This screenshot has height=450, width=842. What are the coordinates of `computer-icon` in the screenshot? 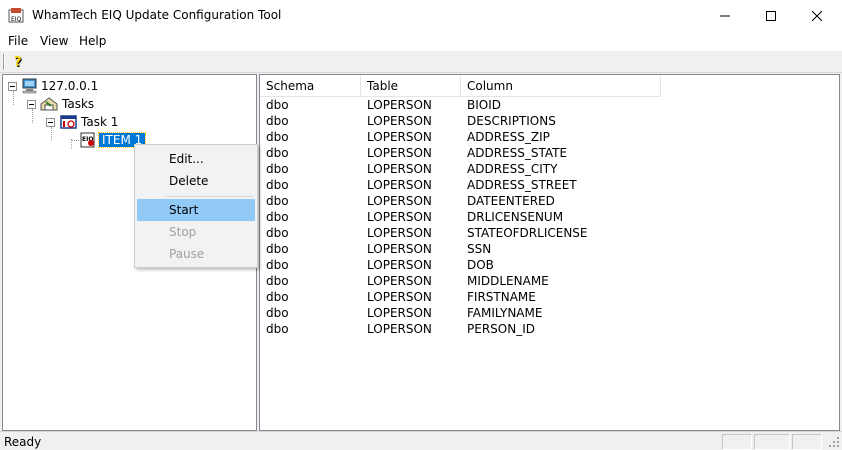 It's located at (30, 86).